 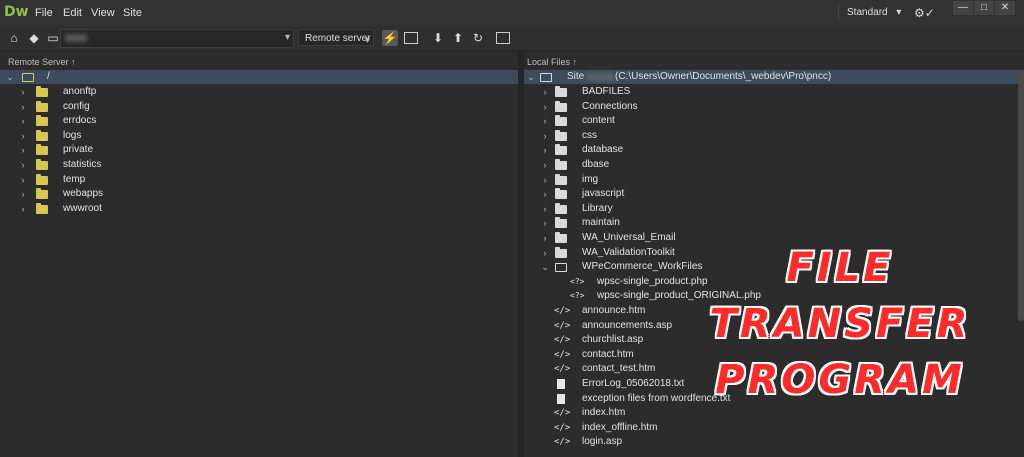 What do you see at coordinates (774, 121) in the screenshot?
I see `local-folder-row: › content` at bounding box center [774, 121].